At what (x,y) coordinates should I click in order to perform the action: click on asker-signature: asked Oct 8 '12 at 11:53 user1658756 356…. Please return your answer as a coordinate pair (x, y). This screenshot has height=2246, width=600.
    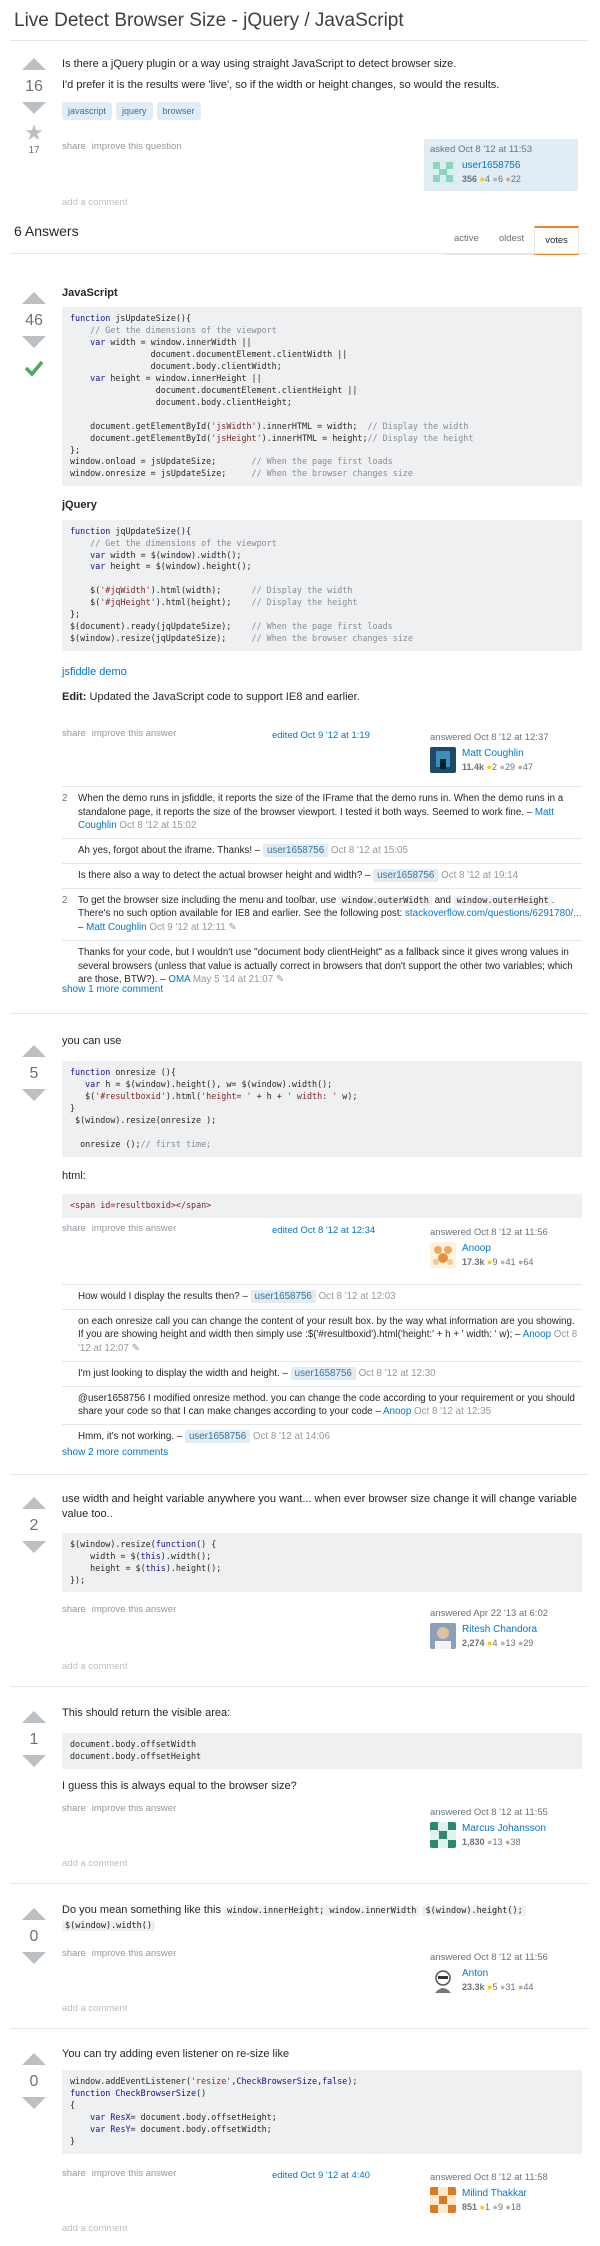
    Looking at the image, I should click on (501, 165).